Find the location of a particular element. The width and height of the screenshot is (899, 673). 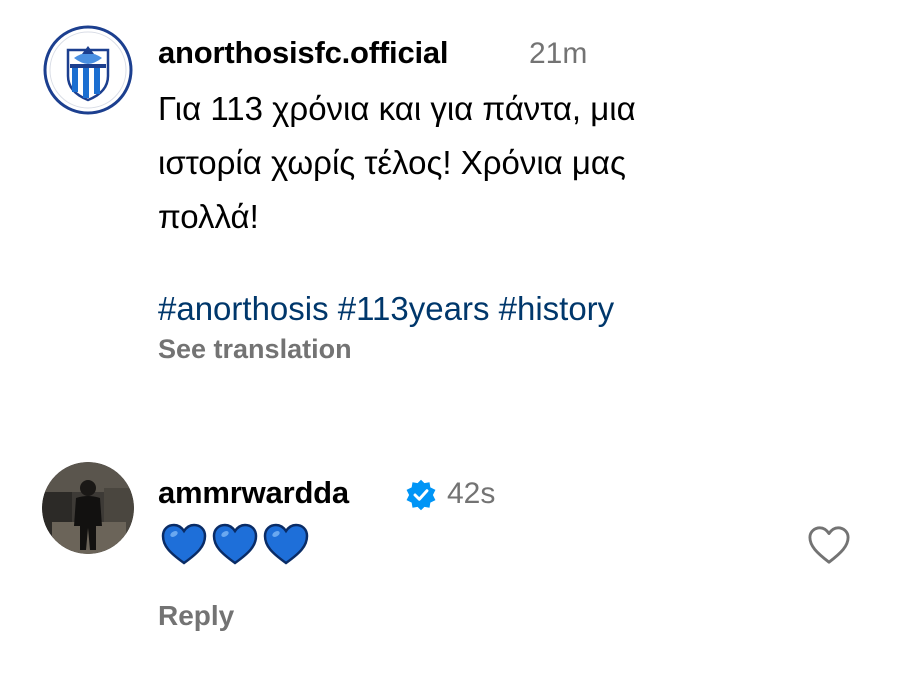

caption-line: Για 113 χρόνια και για πάντα, μια is located at coordinates (397, 108).